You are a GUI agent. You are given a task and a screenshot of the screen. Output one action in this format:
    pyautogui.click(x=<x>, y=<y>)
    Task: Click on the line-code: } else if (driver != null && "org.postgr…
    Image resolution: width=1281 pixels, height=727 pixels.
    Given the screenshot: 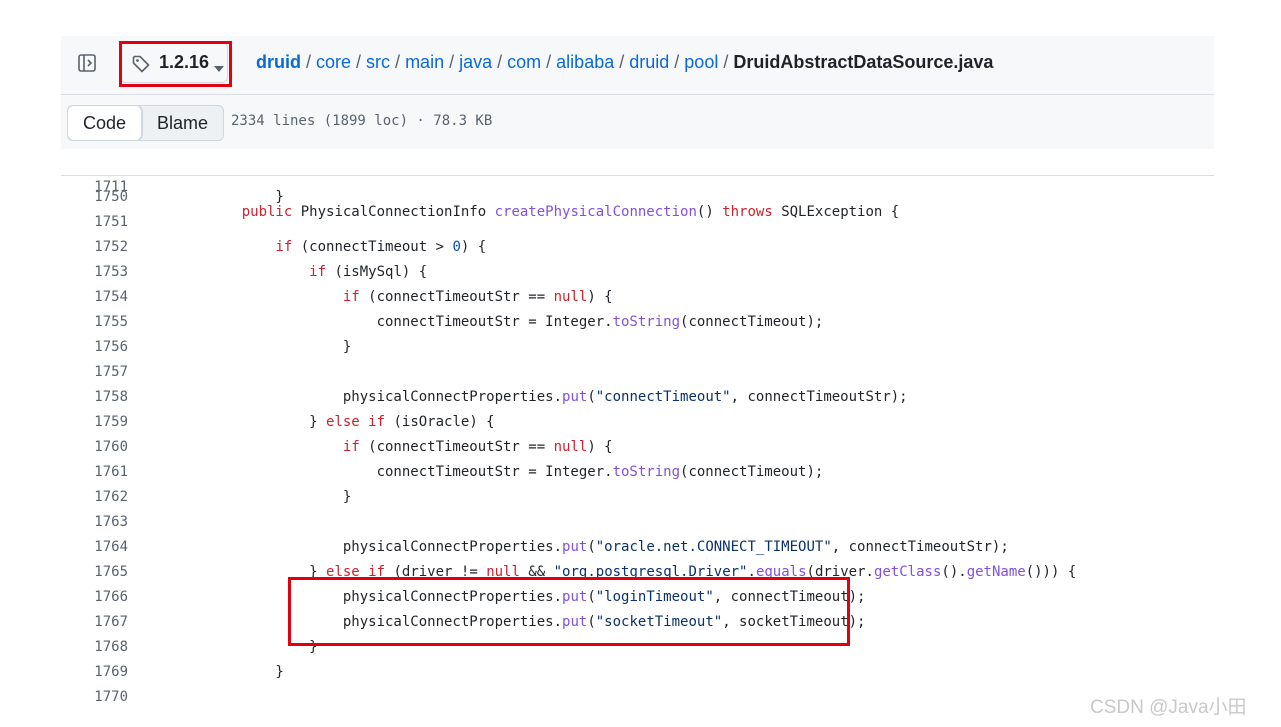 What is the action you would take?
    pyautogui.click(x=642, y=572)
    